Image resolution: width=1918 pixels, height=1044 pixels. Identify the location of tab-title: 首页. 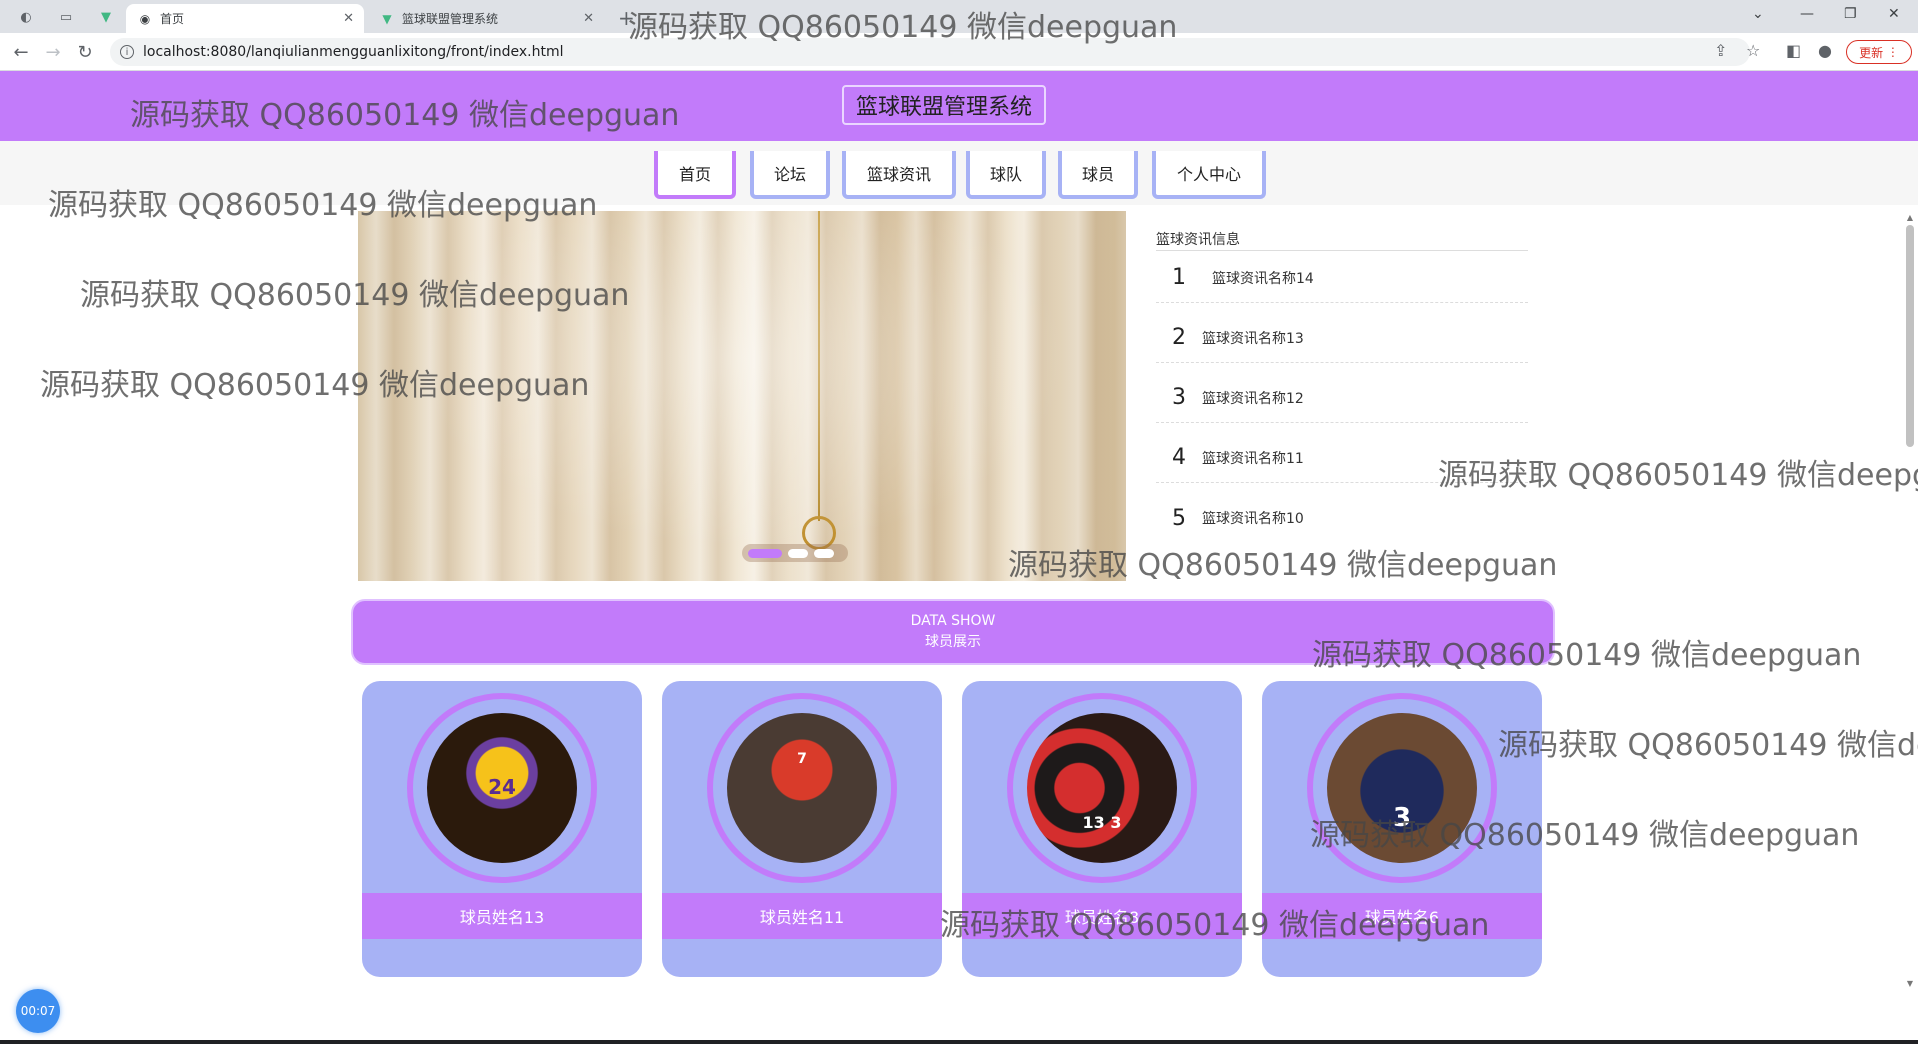
(172, 19).